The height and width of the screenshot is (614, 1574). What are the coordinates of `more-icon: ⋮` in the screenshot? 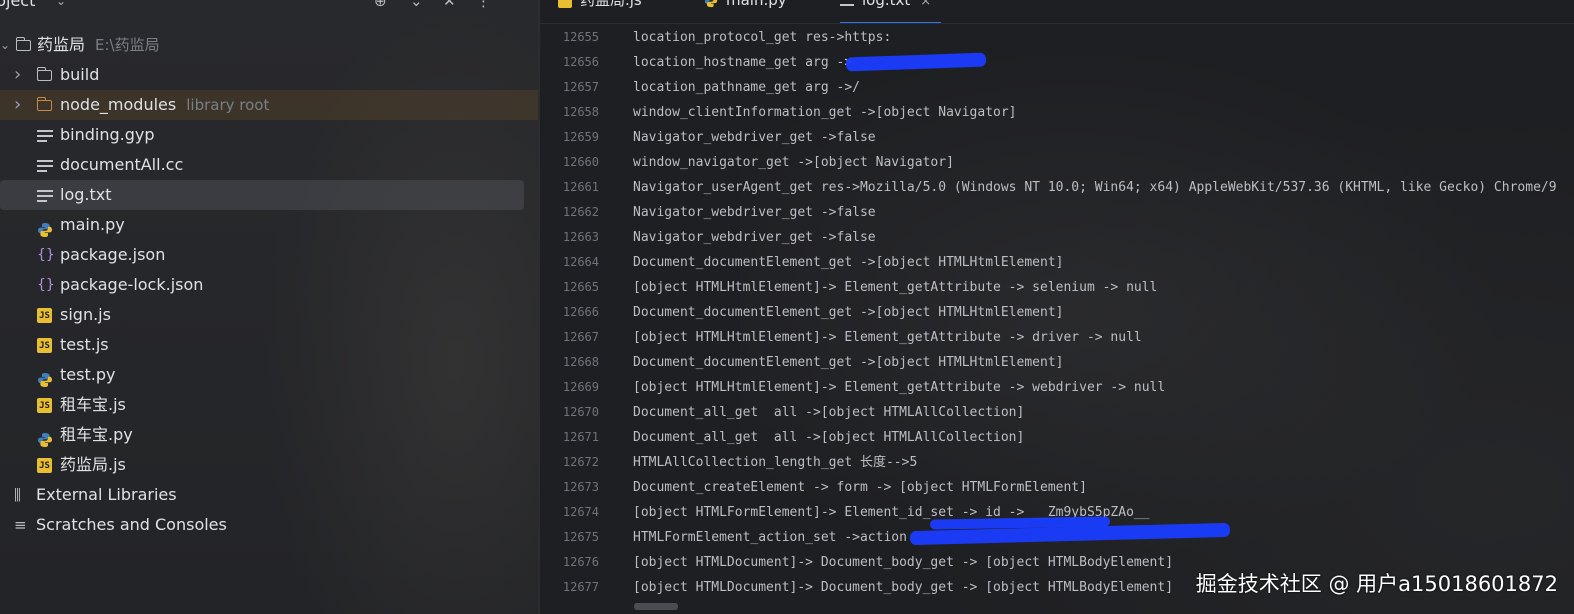 It's located at (483, 5).